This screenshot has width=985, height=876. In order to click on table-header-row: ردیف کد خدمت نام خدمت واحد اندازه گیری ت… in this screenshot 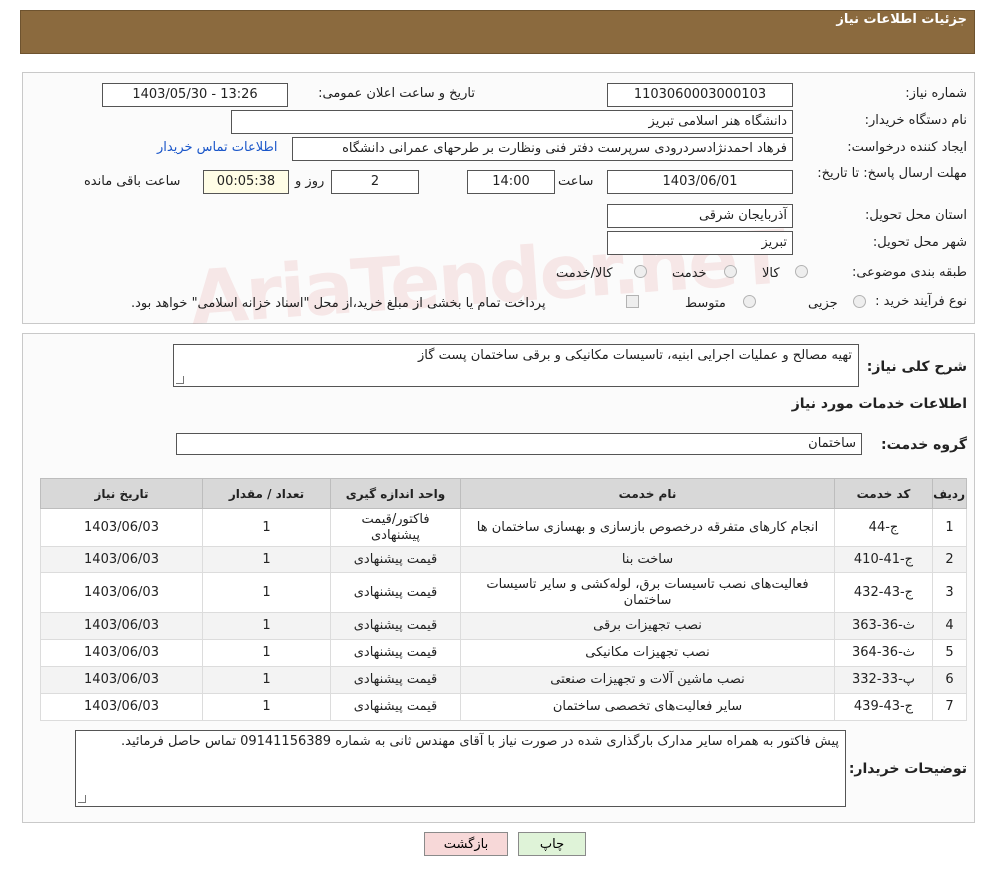, I will do `click(503, 493)`.